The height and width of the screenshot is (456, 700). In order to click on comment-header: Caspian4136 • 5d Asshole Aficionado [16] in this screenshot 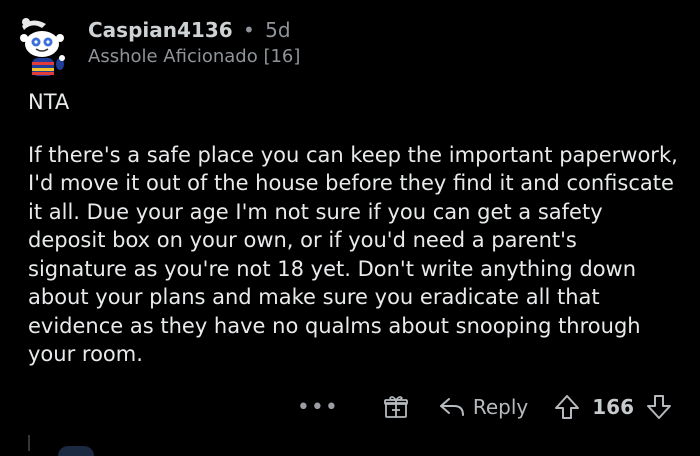, I will do `click(194, 43)`.